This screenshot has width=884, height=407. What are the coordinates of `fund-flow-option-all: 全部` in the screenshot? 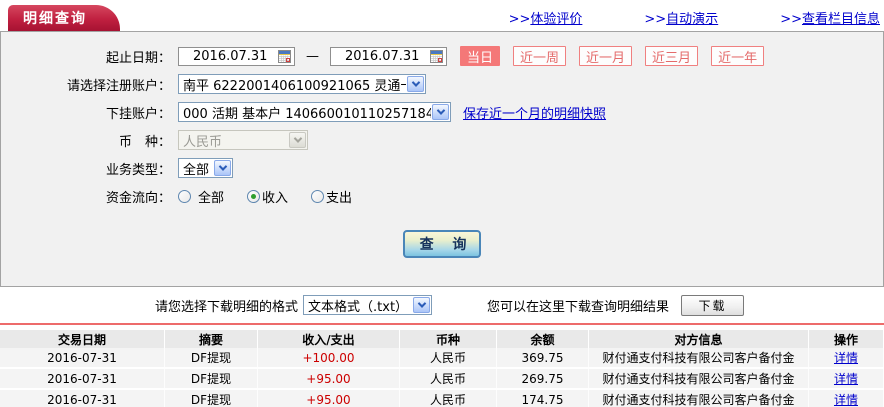 It's located at (201, 196).